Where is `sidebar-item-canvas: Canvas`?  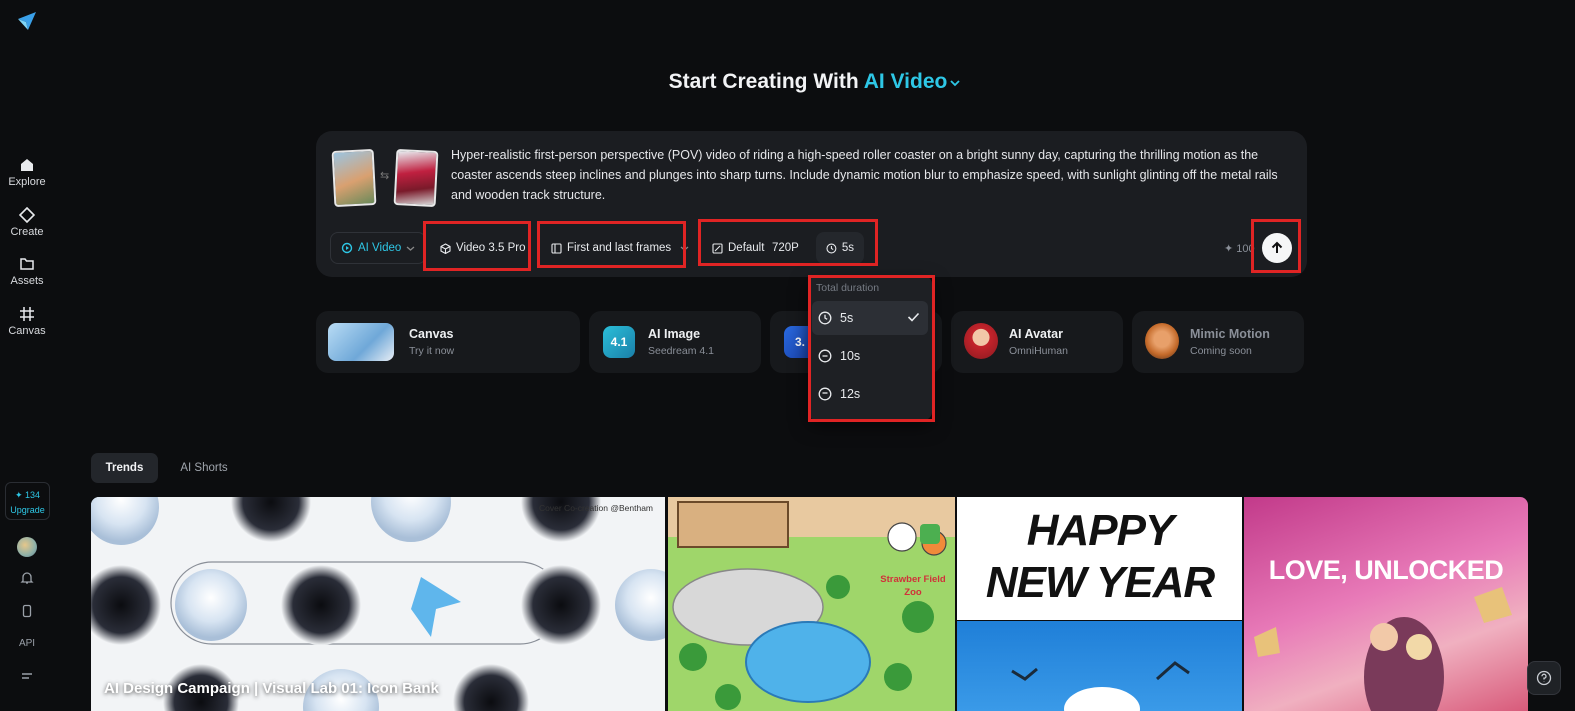
sidebar-item-canvas: Canvas is located at coordinates (27, 321).